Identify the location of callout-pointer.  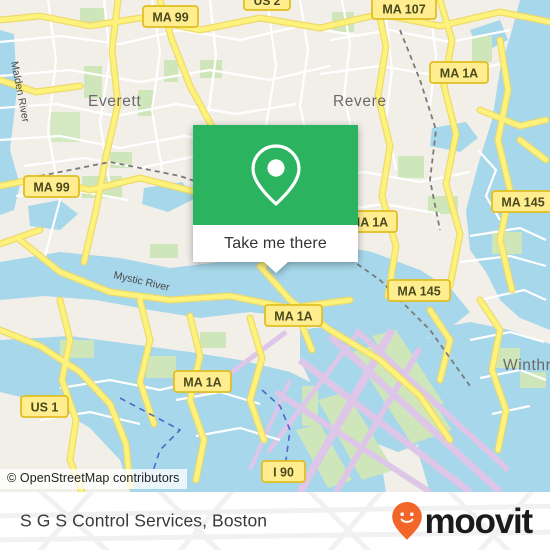
(275, 267).